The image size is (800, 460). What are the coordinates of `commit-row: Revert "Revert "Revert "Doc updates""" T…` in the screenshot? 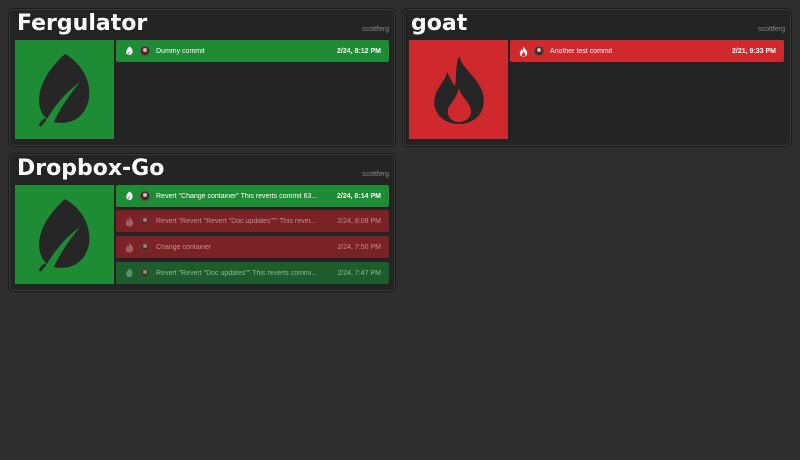 It's located at (252, 221).